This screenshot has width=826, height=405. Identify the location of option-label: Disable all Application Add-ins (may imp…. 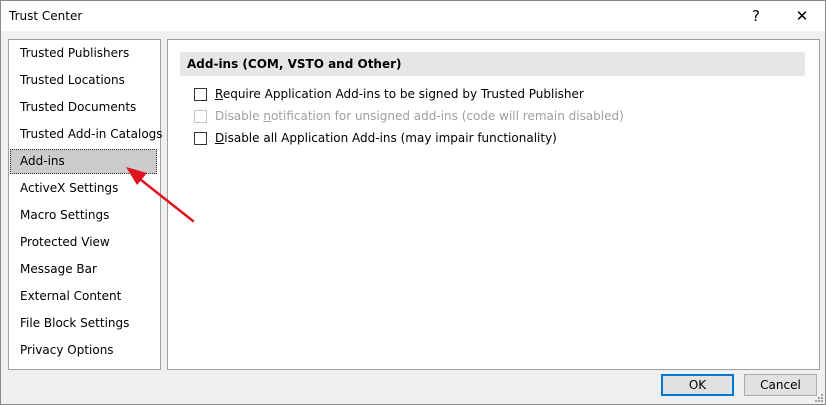
(386, 138).